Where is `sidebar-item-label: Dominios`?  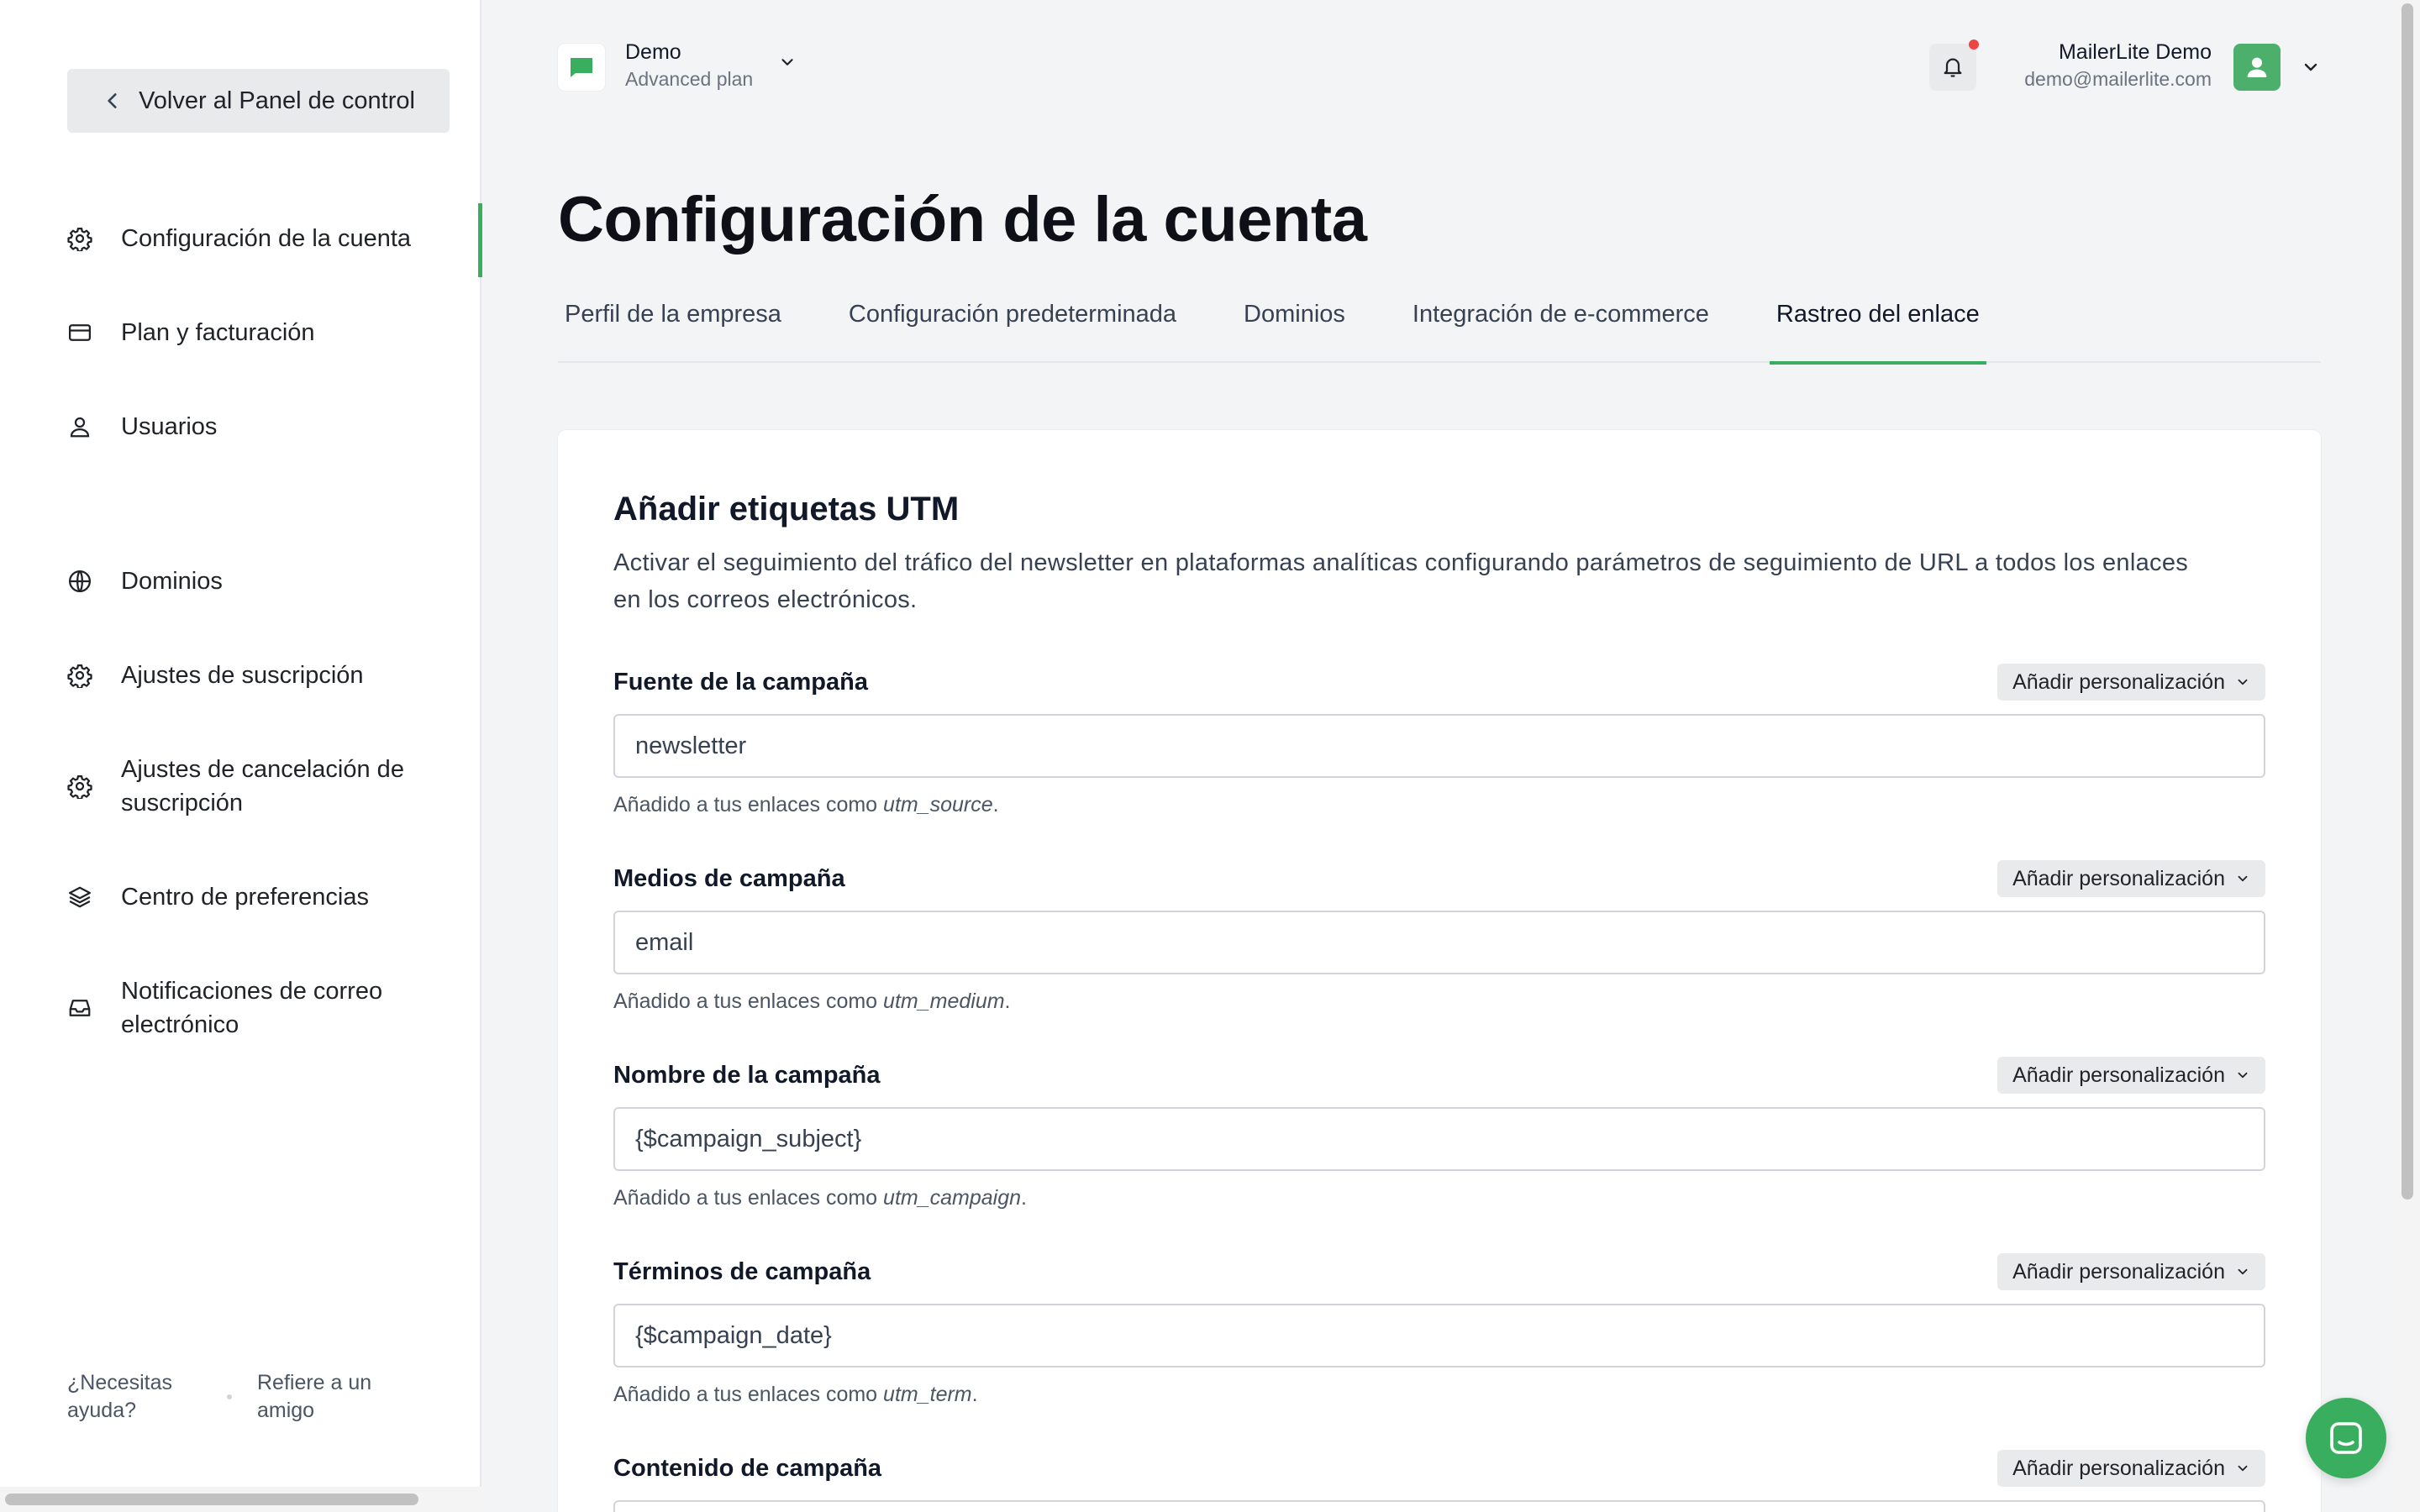 sidebar-item-label: Dominios is located at coordinates (172, 581).